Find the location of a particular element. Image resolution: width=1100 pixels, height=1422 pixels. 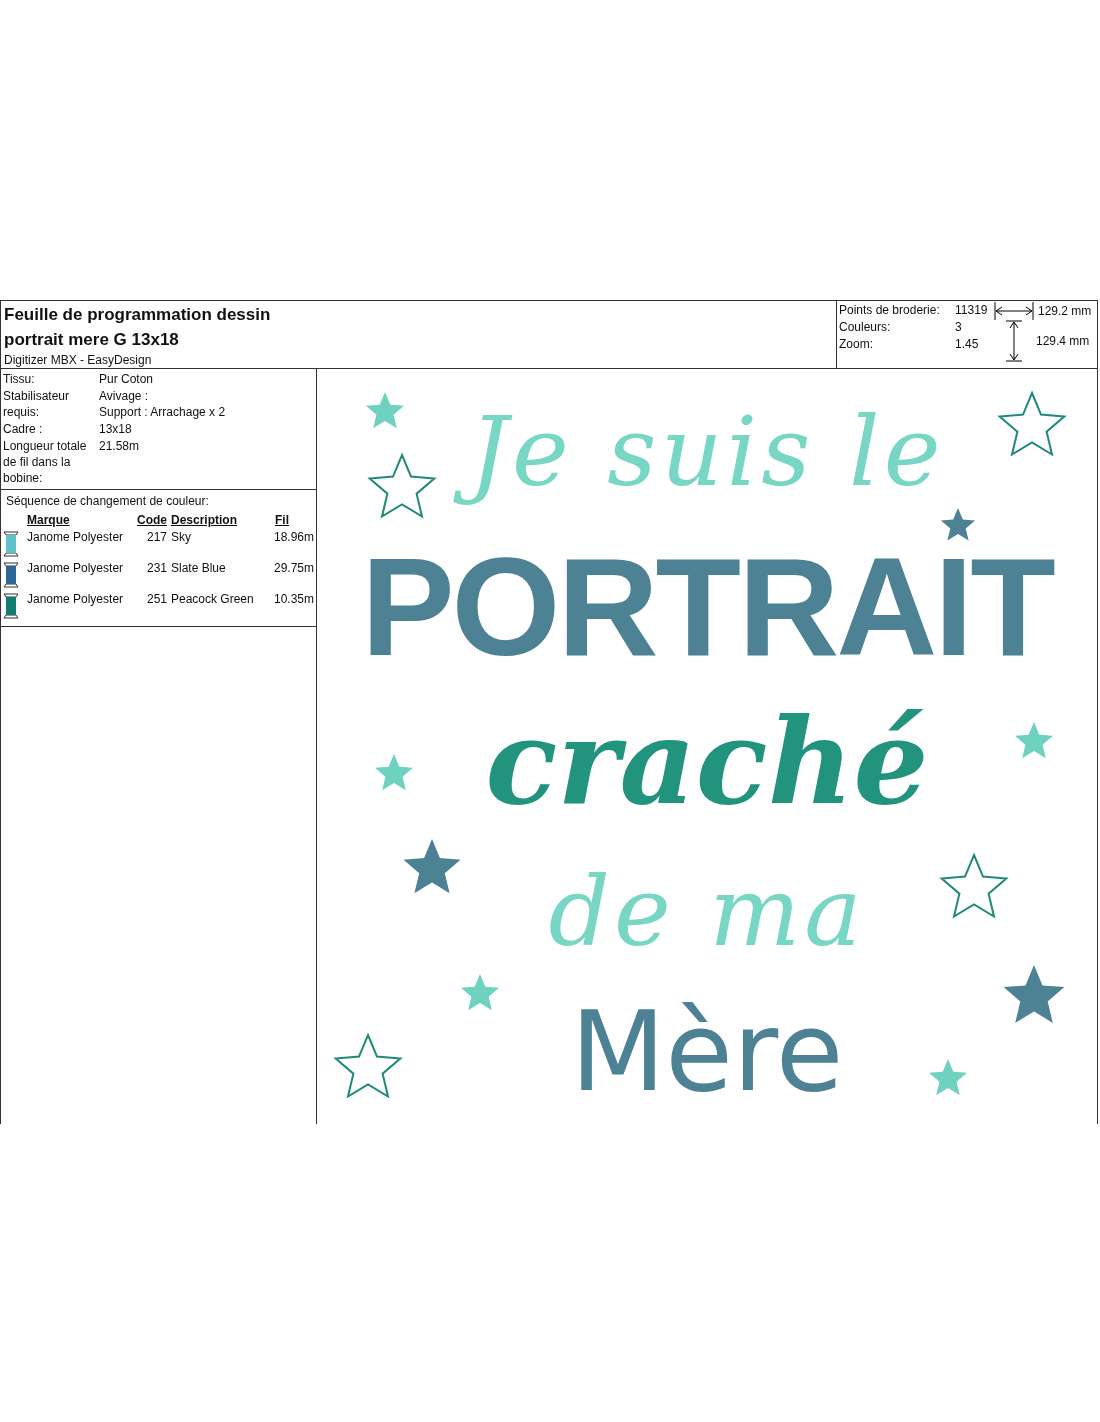

height-value: 129.4 mm is located at coordinates (1063, 341).